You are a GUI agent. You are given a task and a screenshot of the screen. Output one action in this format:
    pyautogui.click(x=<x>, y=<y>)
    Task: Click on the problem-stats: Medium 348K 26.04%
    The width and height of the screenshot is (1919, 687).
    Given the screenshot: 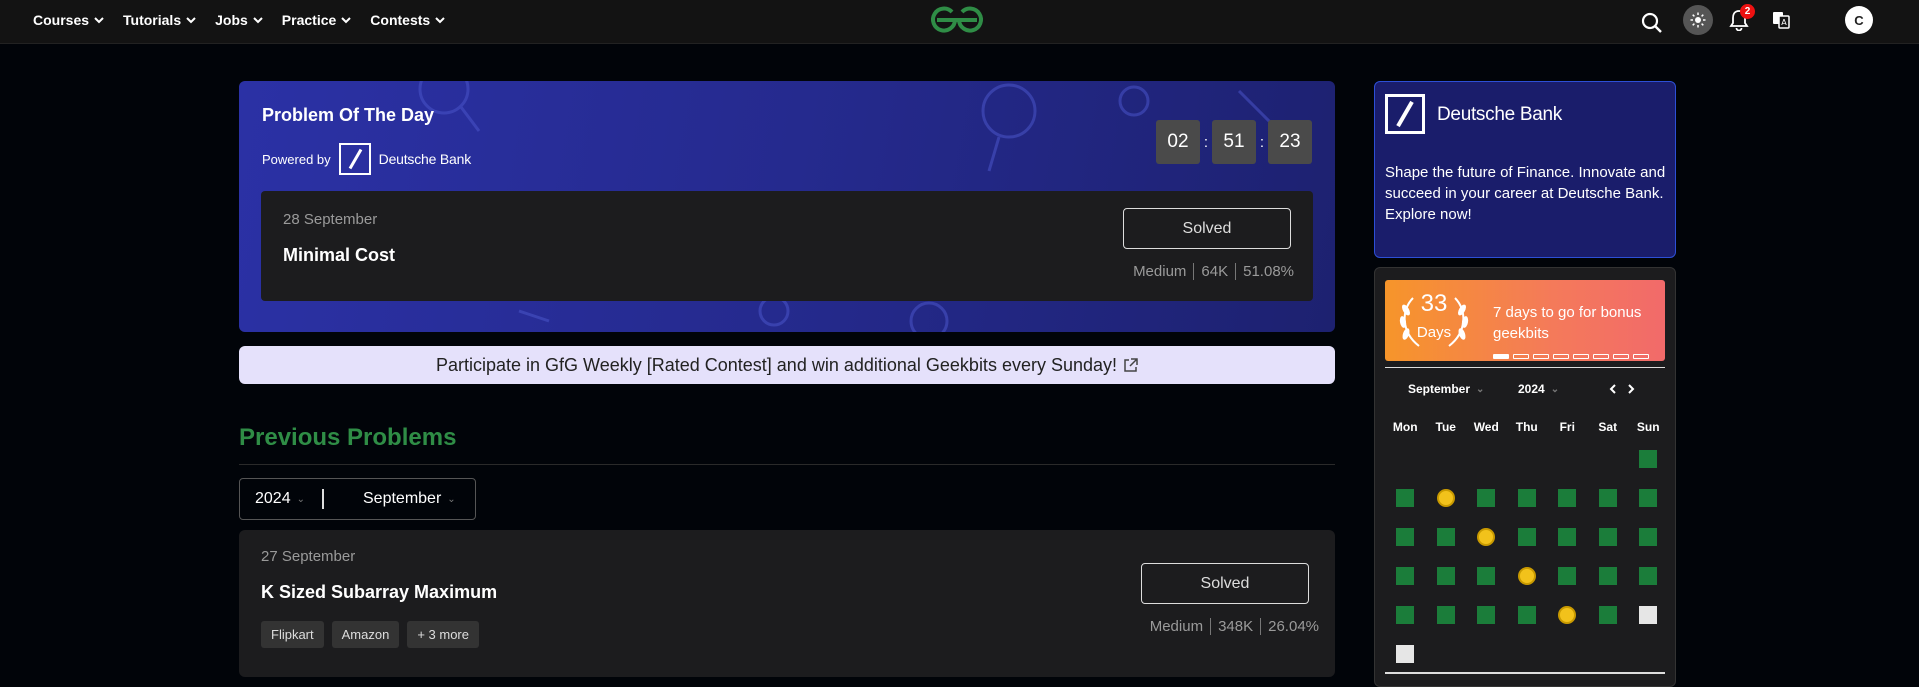 What is the action you would take?
    pyautogui.click(x=1234, y=626)
    